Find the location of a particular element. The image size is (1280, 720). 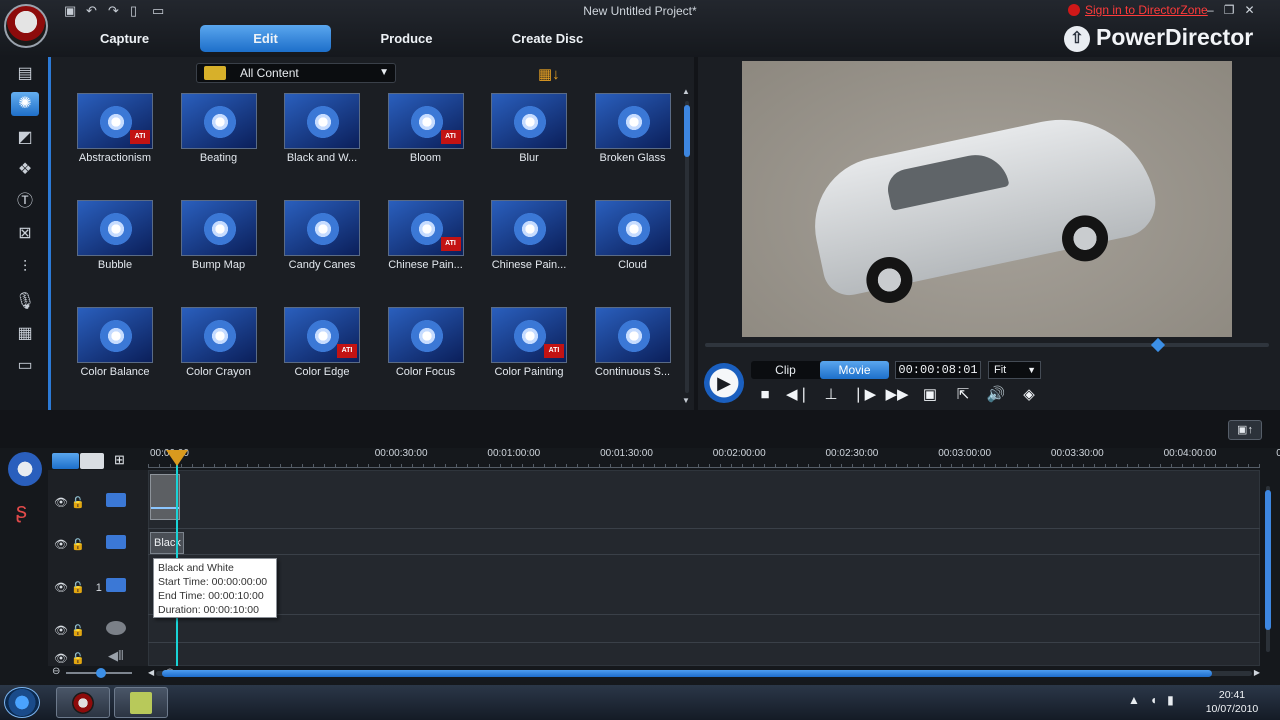

clip-movie-toggle: Clip Movie is located at coordinates (820, 370).